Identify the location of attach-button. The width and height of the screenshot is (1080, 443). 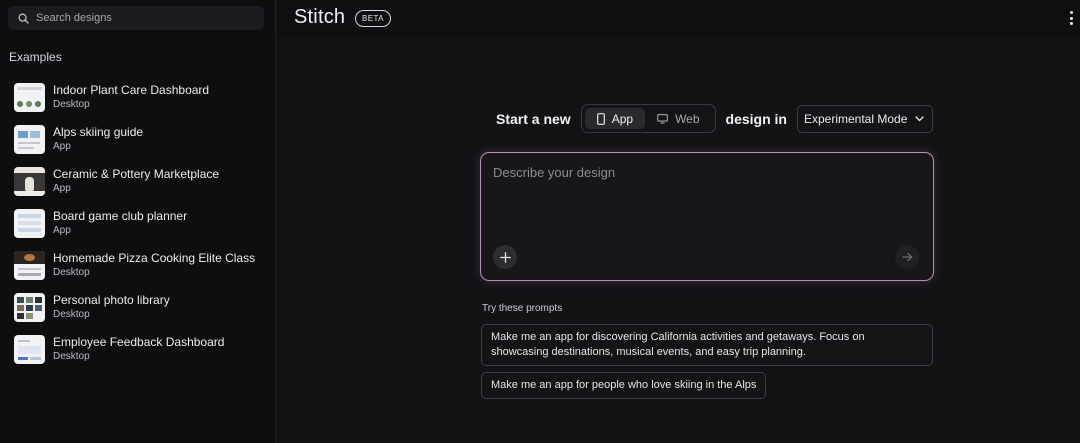
(505, 257).